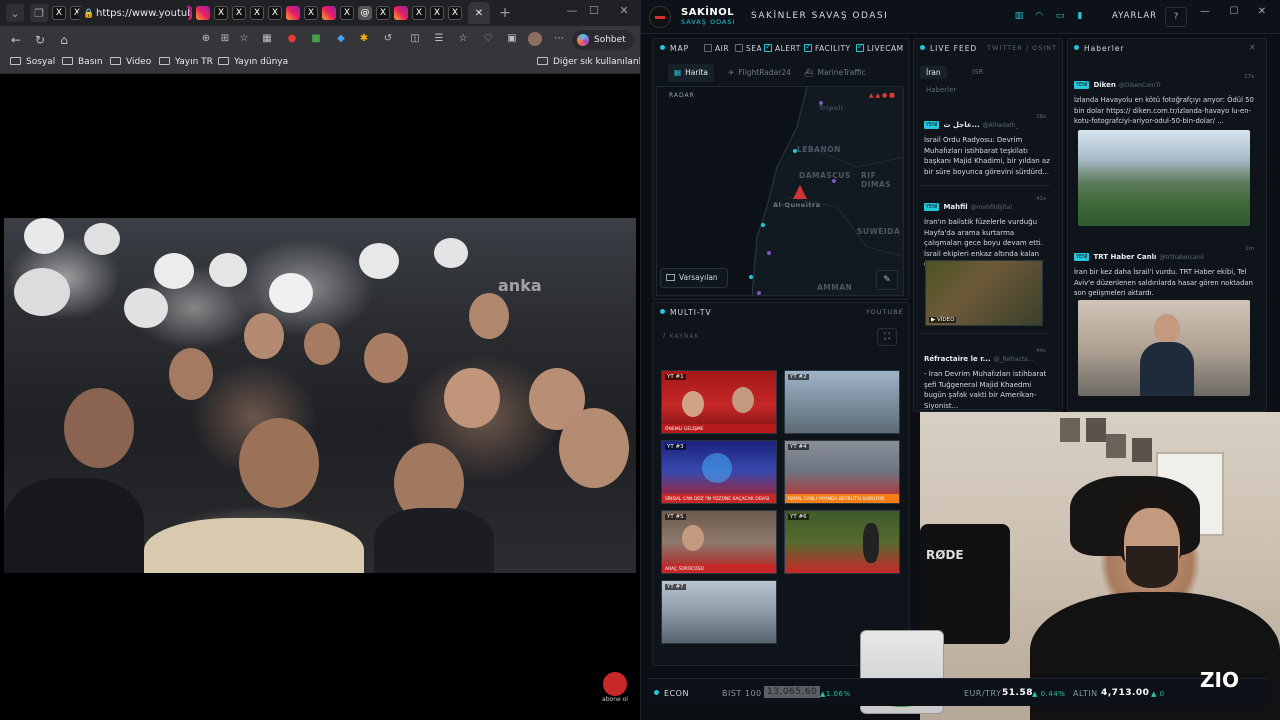 This screenshot has height=720, width=1280. I want to click on layer-toggle-facility: FACILITY, so click(827, 47).